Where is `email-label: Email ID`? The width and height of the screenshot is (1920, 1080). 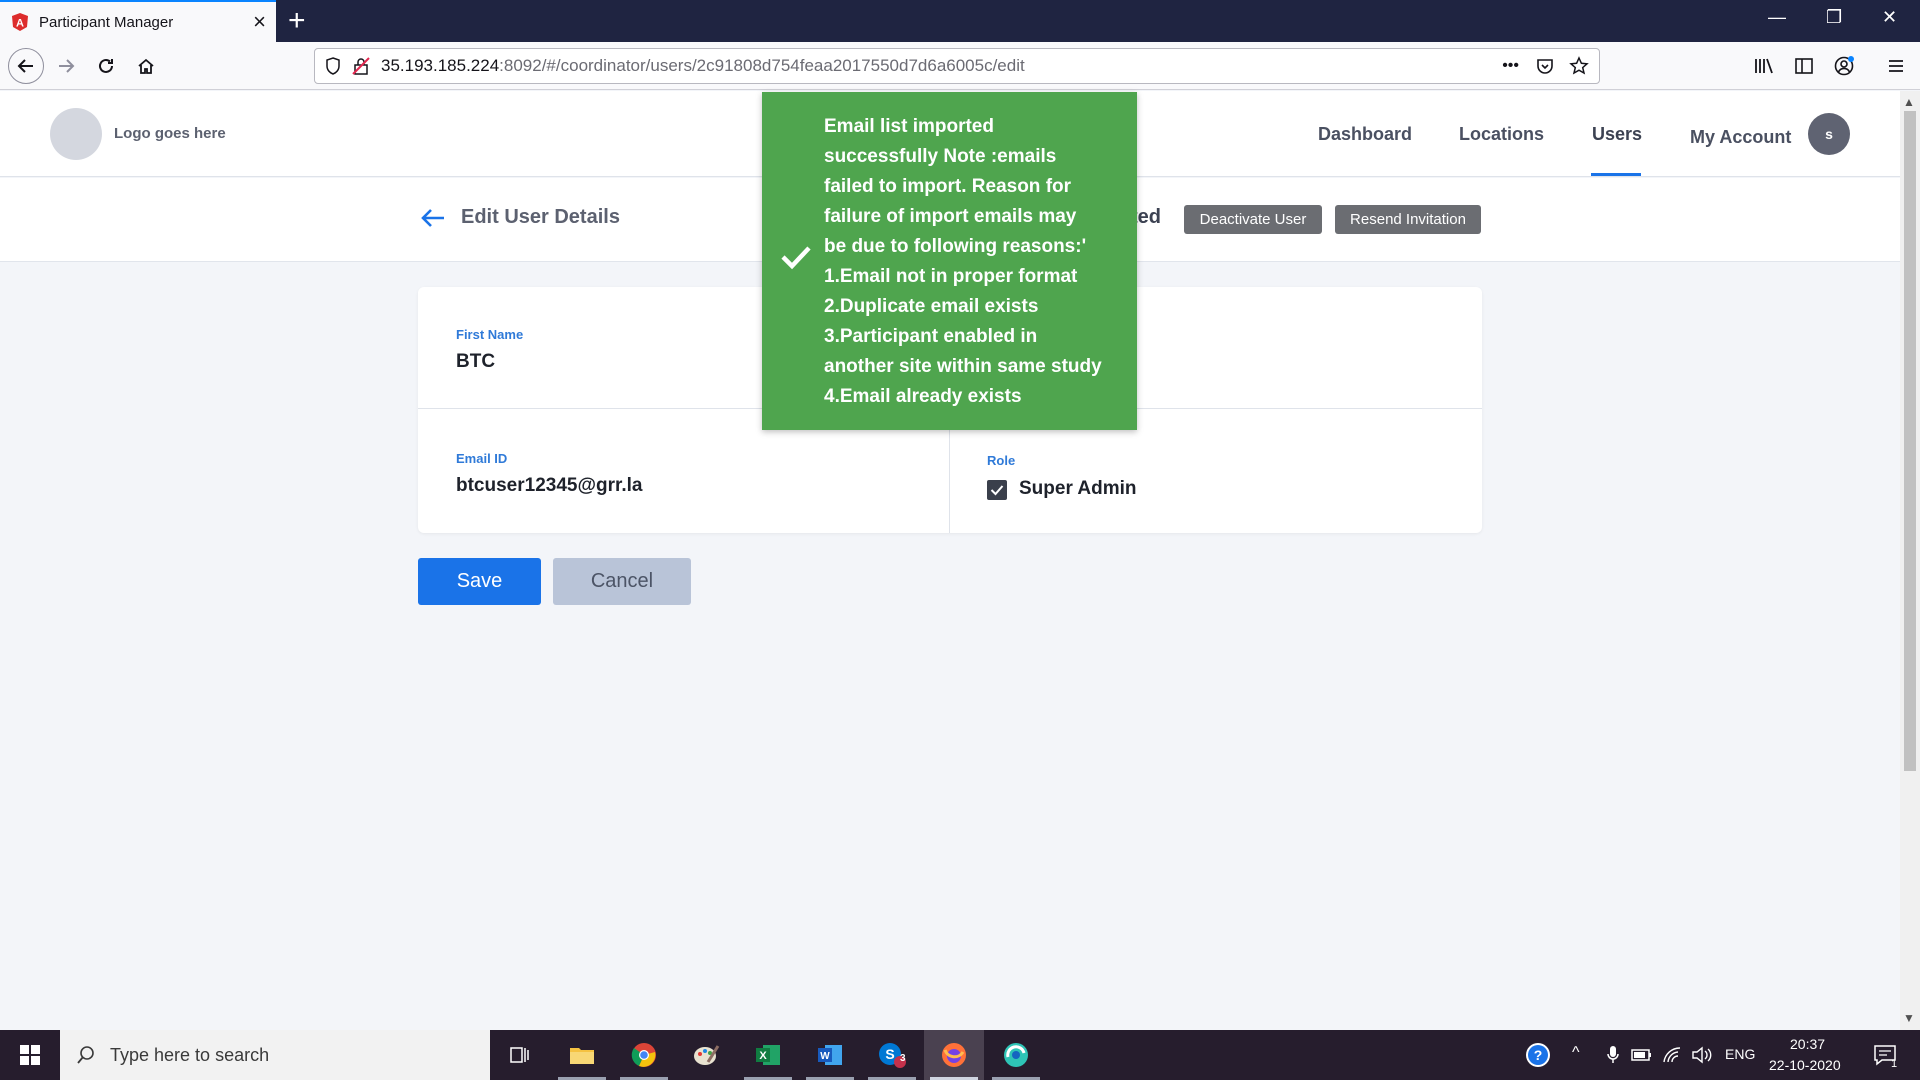 email-label: Email ID is located at coordinates (482, 458).